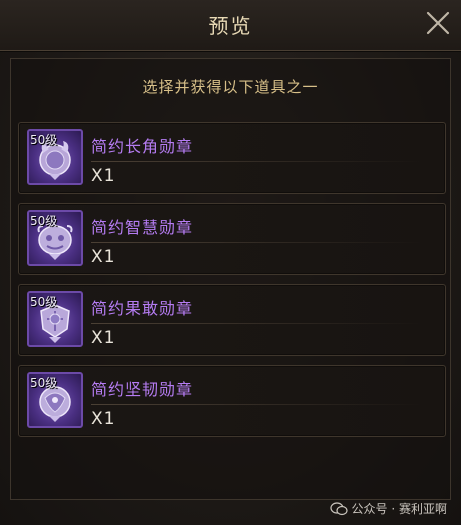  What do you see at coordinates (142, 389) in the screenshot?
I see `item-name: 简约坚韧勋章` at bounding box center [142, 389].